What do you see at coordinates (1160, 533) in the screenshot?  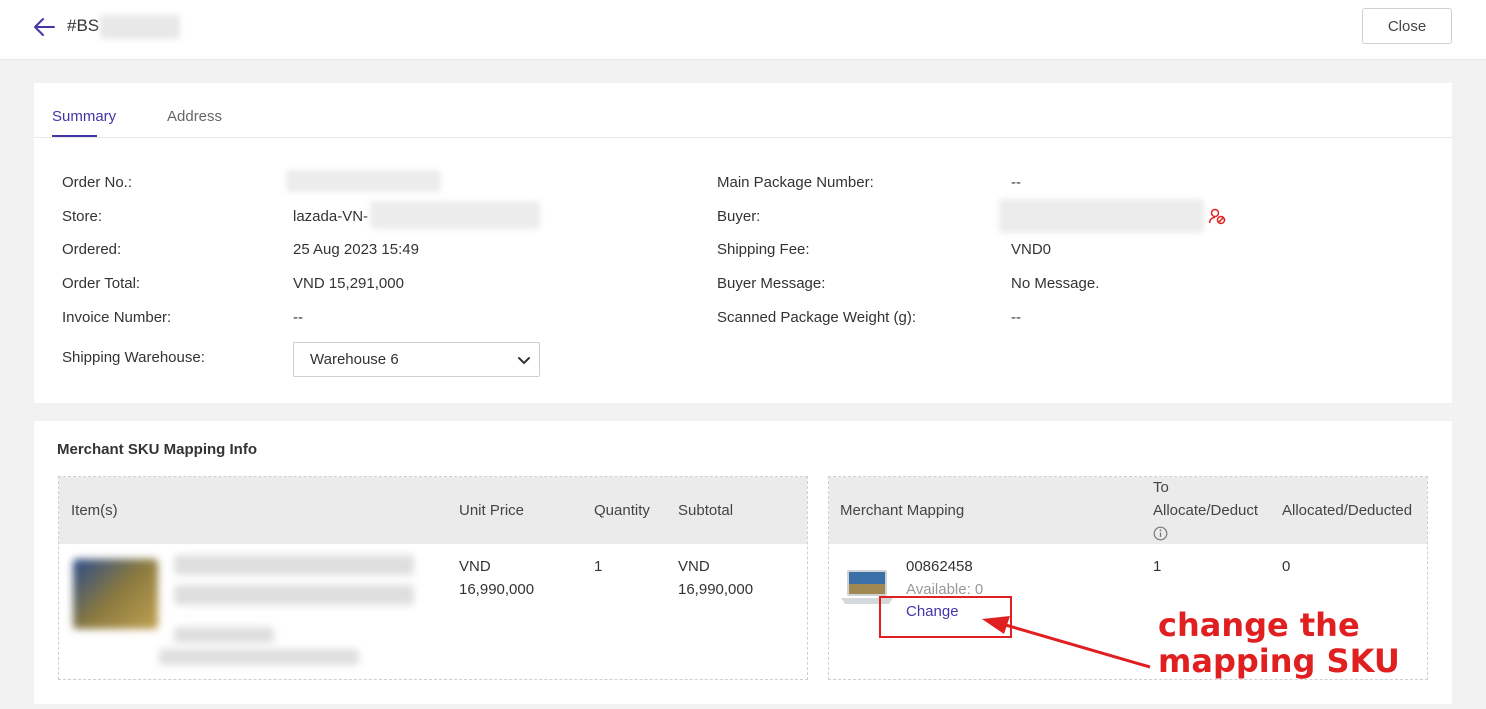 I see `info-icon` at bounding box center [1160, 533].